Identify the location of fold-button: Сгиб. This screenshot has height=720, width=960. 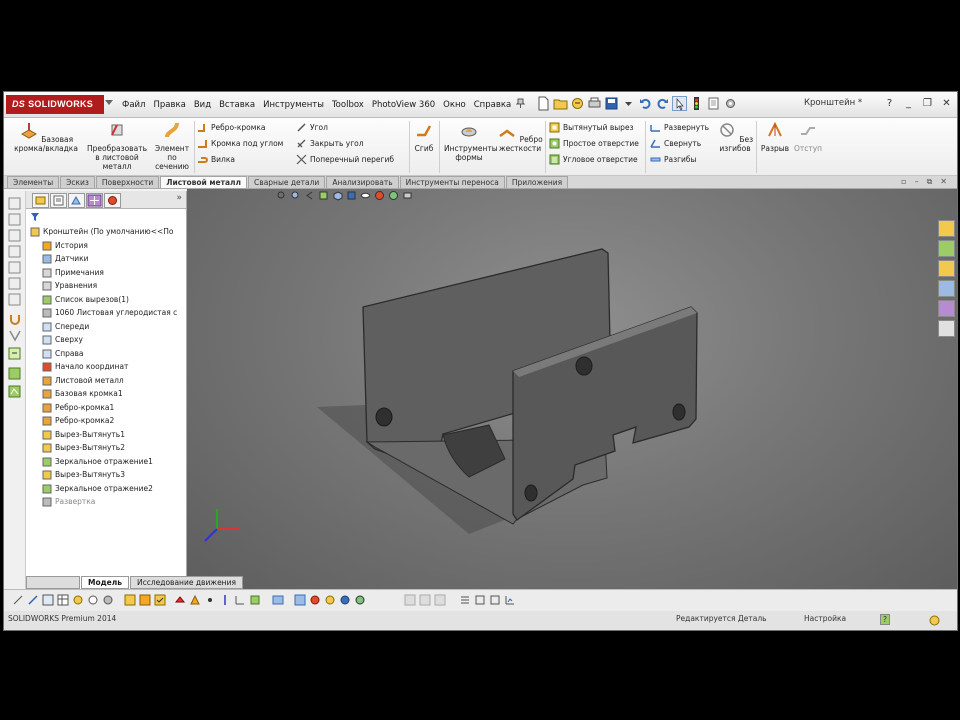
(424, 136).